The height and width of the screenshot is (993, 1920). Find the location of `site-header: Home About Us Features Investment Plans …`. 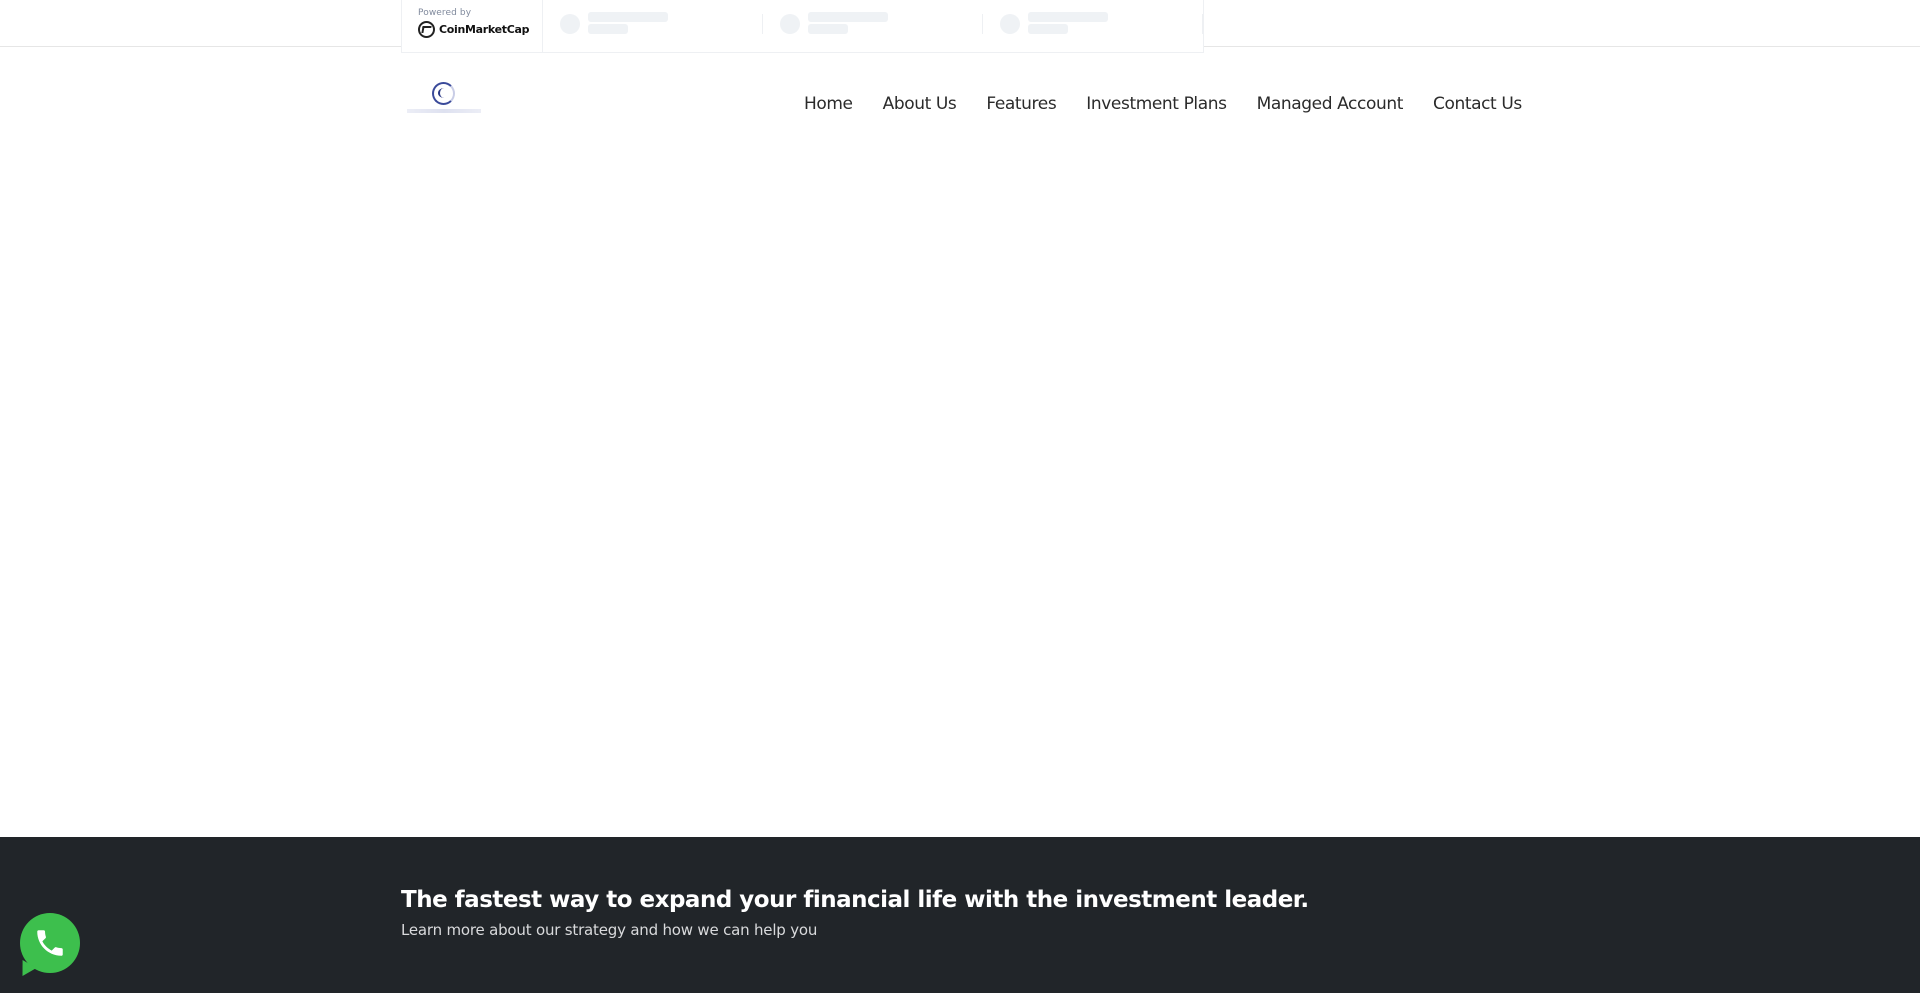

site-header: Home About Us Features Investment Plans … is located at coordinates (960, 103).